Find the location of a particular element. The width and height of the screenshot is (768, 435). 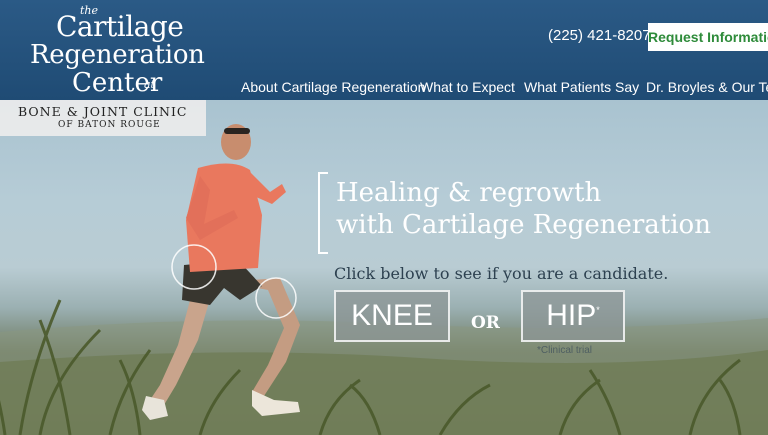

knee-button-label: KNEE is located at coordinates (392, 315).